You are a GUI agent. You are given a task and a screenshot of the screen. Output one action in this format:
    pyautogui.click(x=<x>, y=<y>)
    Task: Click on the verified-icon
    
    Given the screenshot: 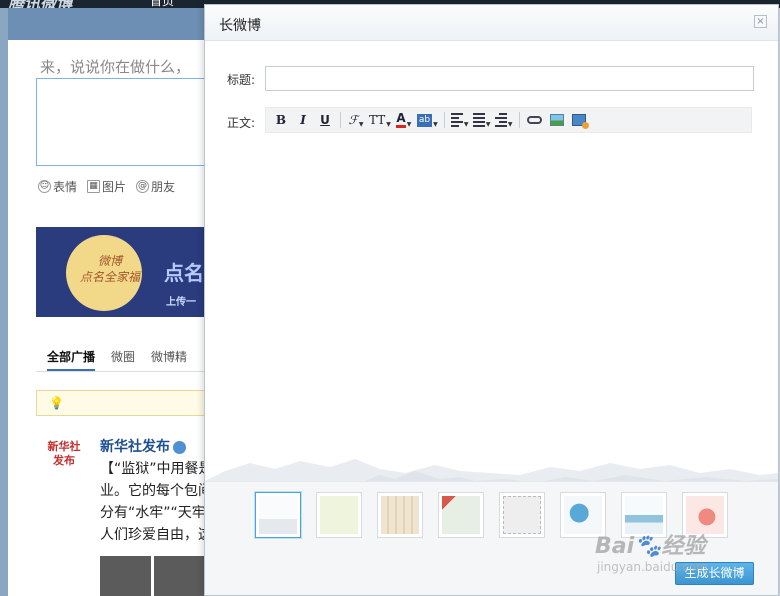 What is the action you would take?
    pyautogui.click(x=179, y=447)
    